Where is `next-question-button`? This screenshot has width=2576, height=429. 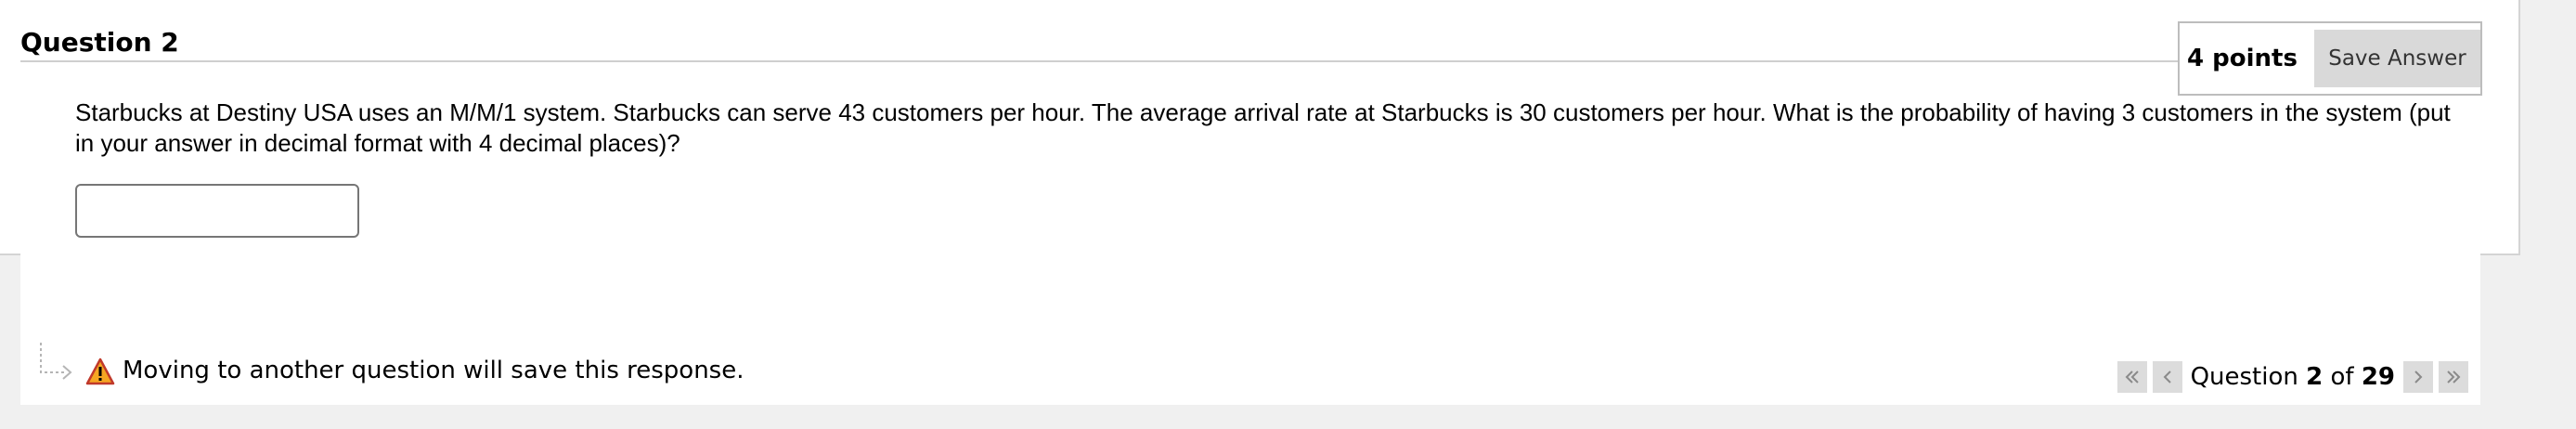 next-question-button is located at coordinates (2418, 377).